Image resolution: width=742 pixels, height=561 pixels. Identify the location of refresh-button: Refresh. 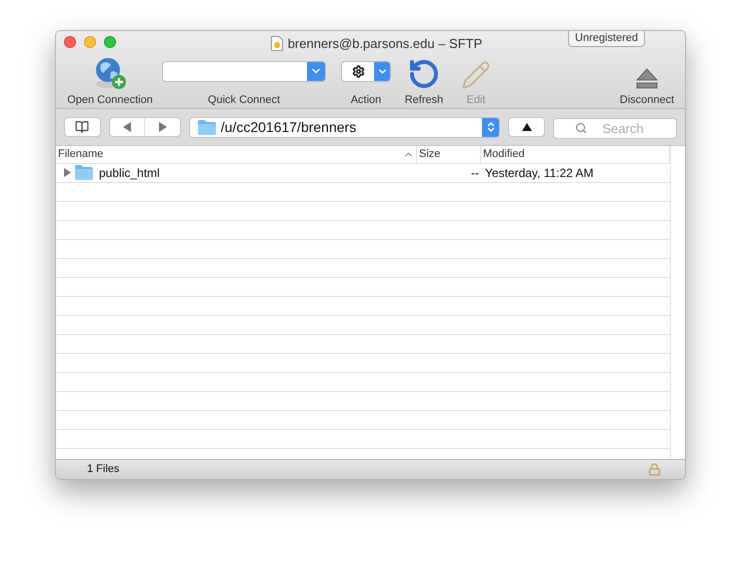
(424, 81).